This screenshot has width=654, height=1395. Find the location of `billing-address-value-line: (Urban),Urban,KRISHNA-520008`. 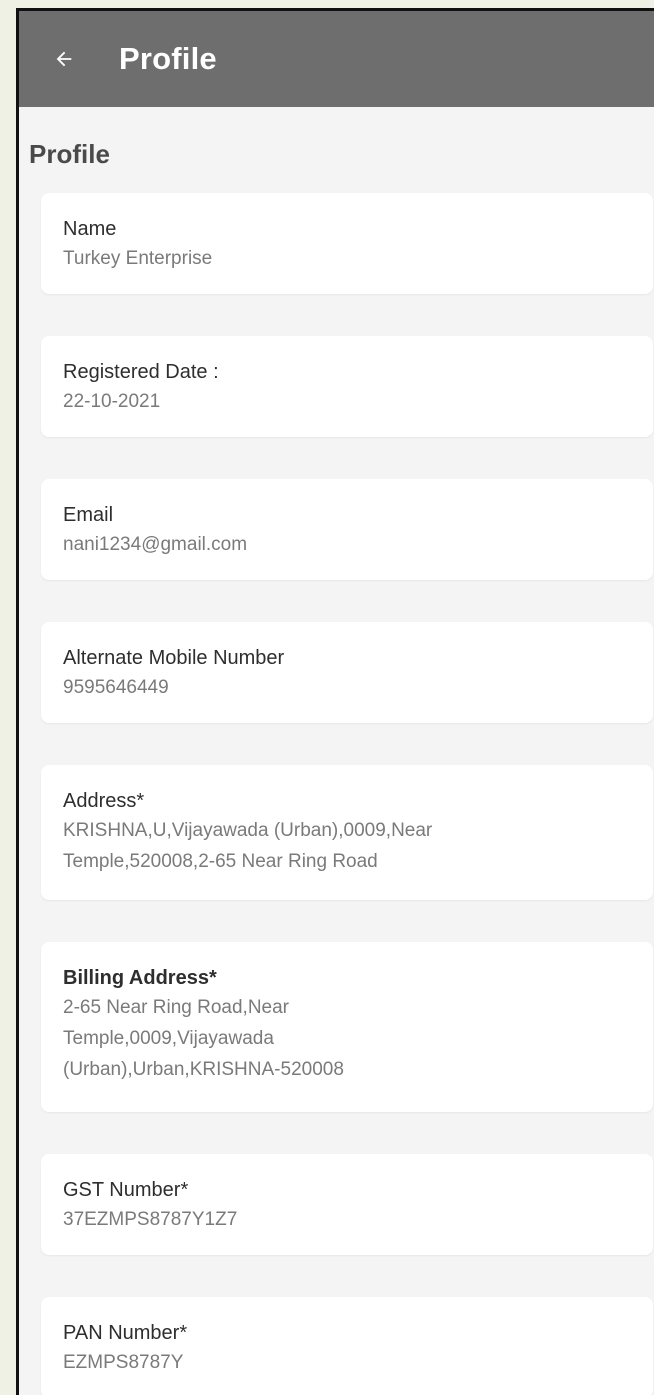

billing-address-value-line: (Urban),Urban,KRISHNA-520008 is located at coordinates (203, 1069).